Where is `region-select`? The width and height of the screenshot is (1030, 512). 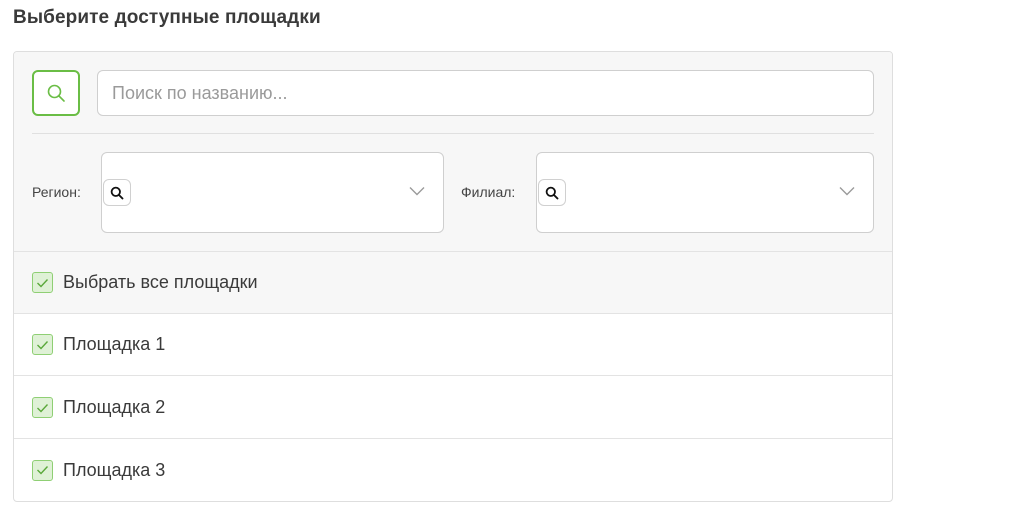
region-select is located at coordinates (272, 192).